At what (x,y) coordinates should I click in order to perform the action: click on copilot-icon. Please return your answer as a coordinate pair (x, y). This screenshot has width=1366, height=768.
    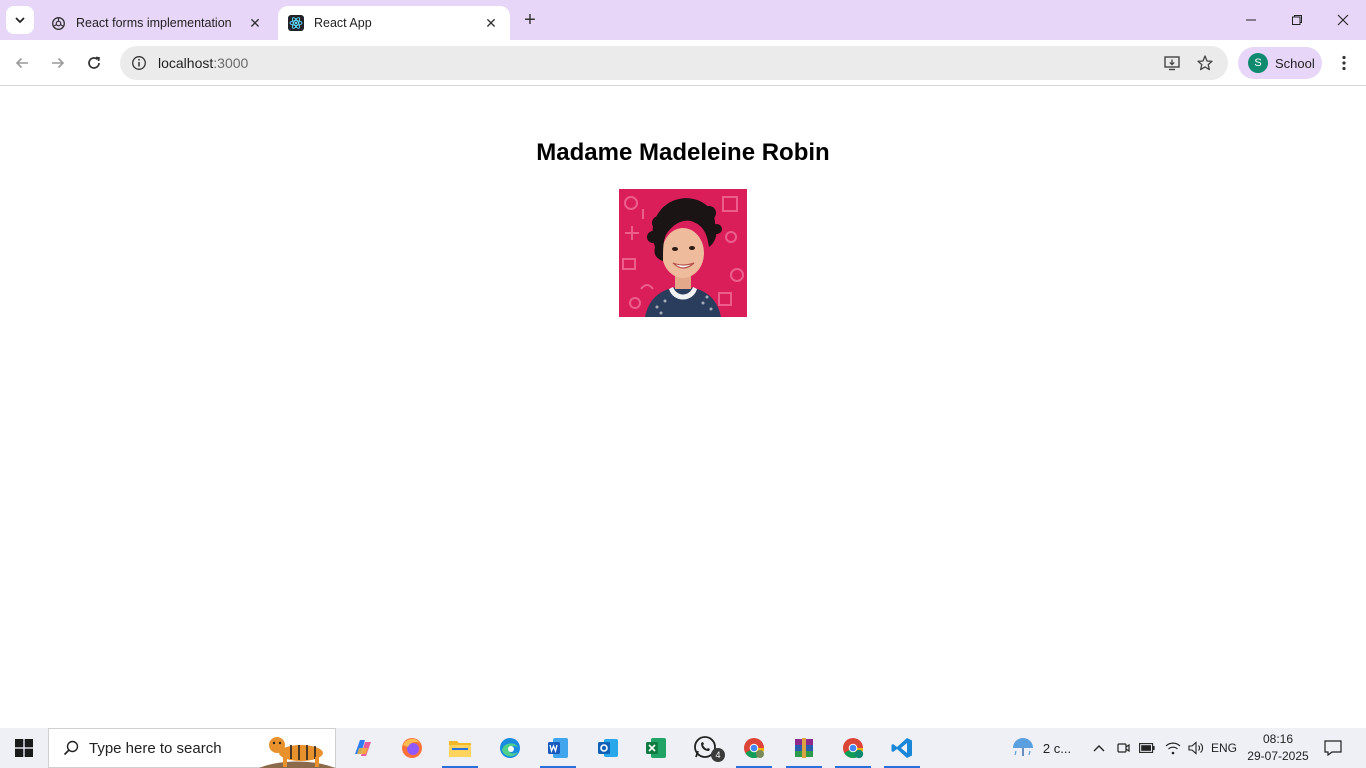
    Looking at the image, I should click on (363, 748).